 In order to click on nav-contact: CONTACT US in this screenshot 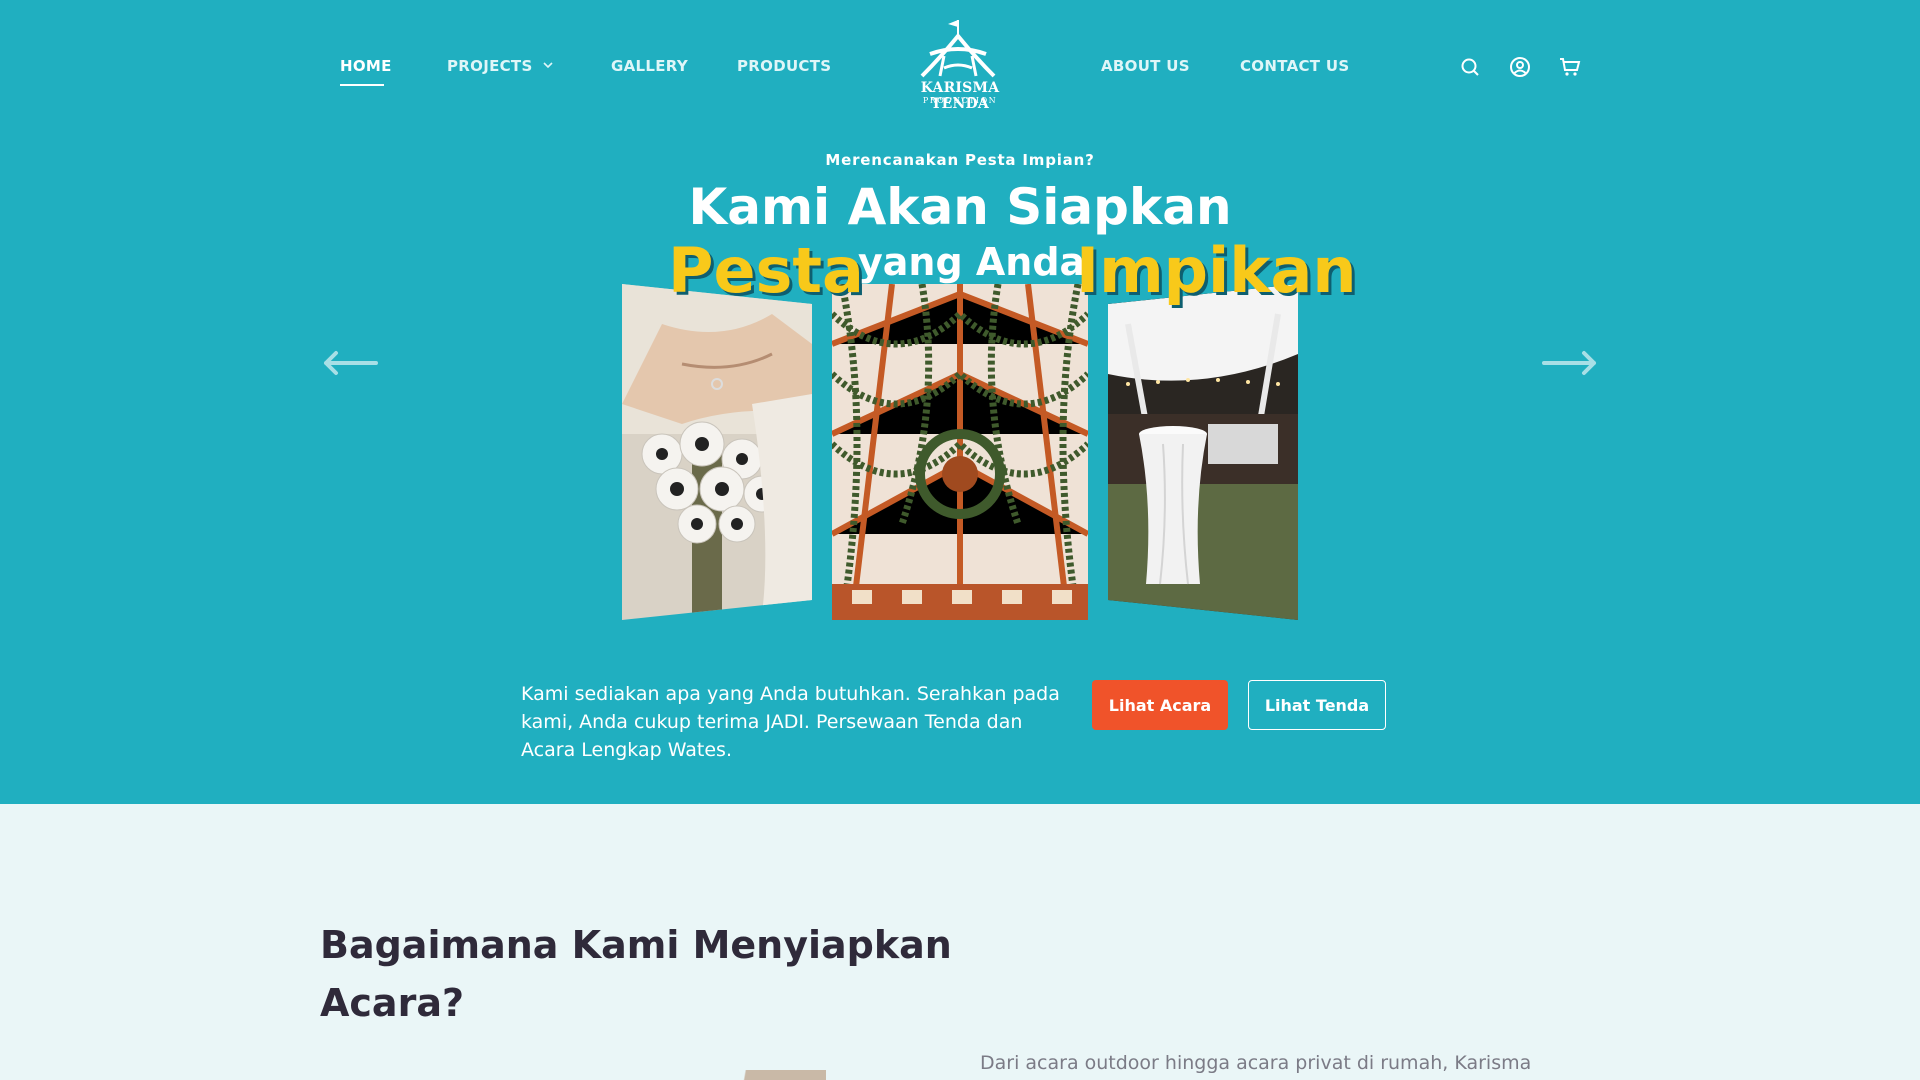, I will do `click(1294, 66)`.